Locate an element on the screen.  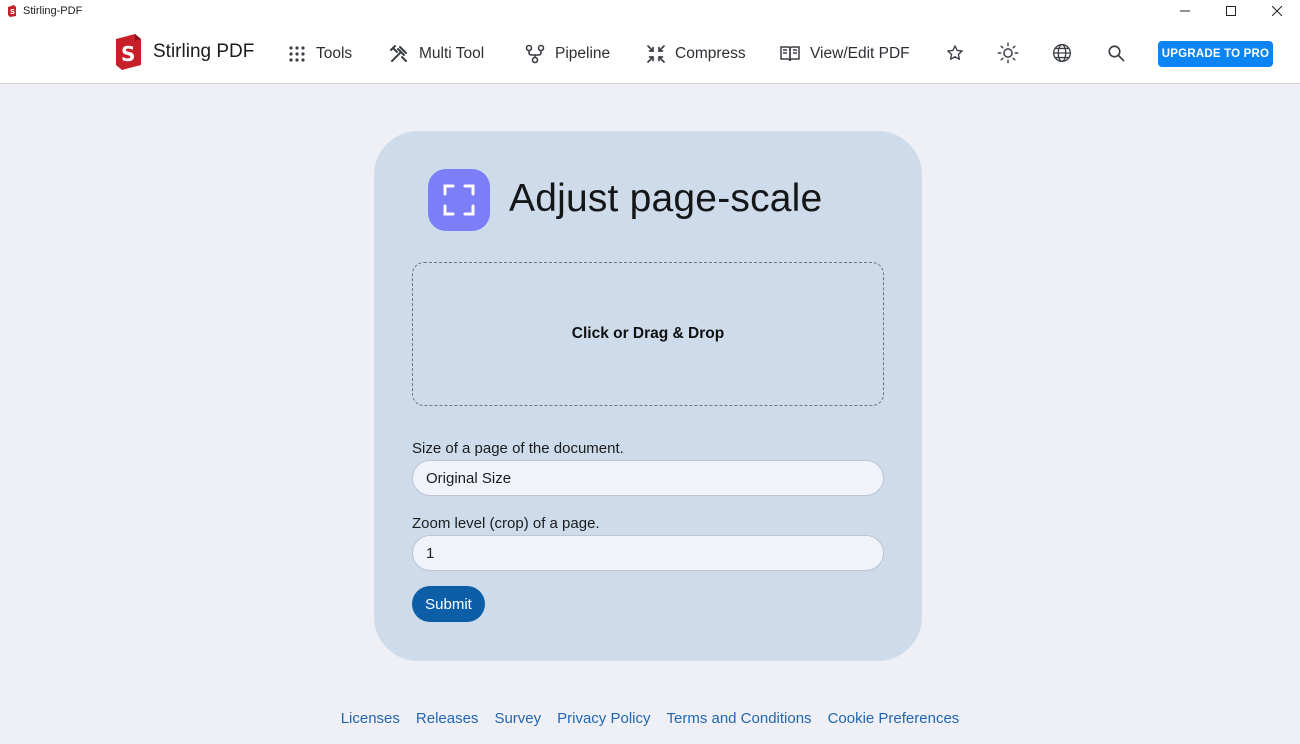
nav-tools: Tools is located at coordinates (320, 54).